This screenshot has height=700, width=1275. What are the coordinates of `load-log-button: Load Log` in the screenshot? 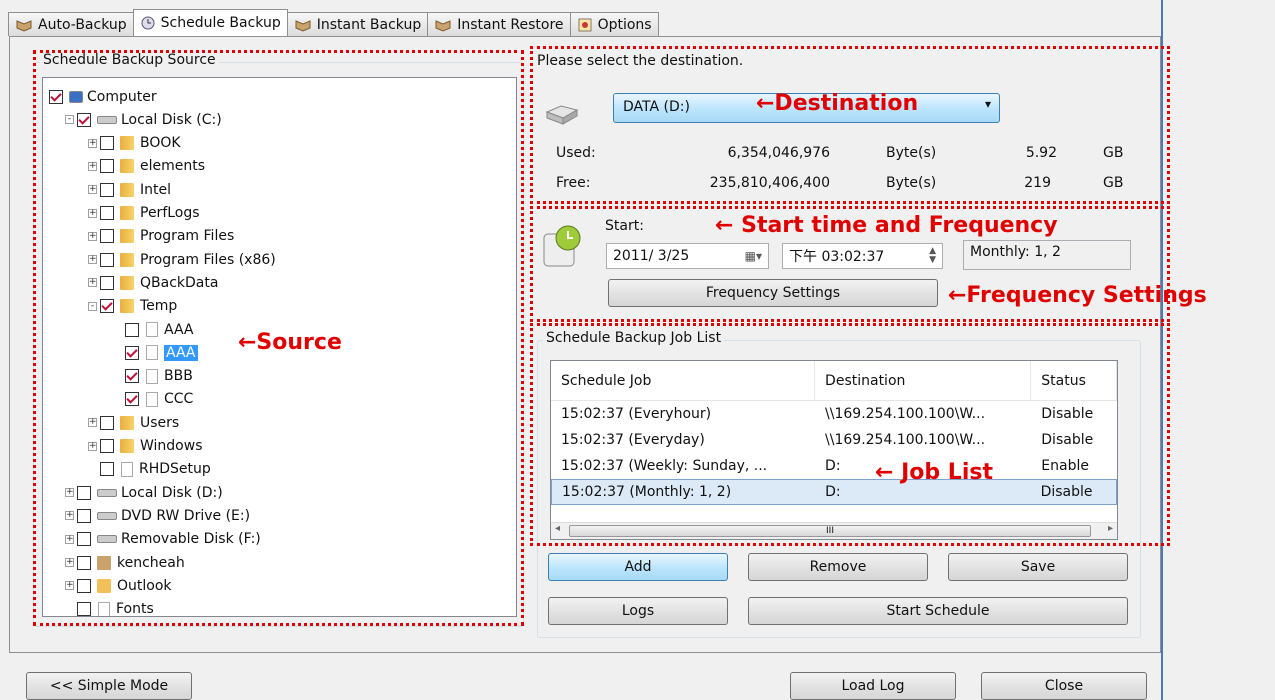 It's located at (873, 686).